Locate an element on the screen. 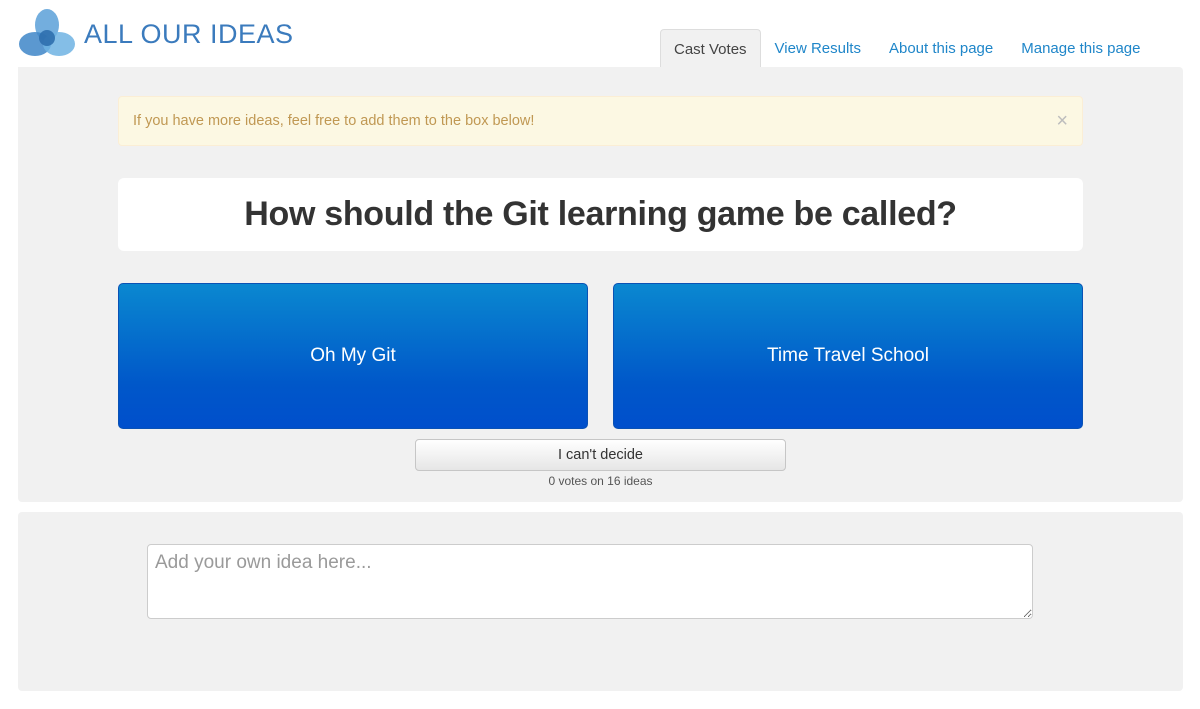 The width and height of the screenshot is (1200, 709). site-logo: ALL OUR IDEAS is located at coordinates (156, 34).